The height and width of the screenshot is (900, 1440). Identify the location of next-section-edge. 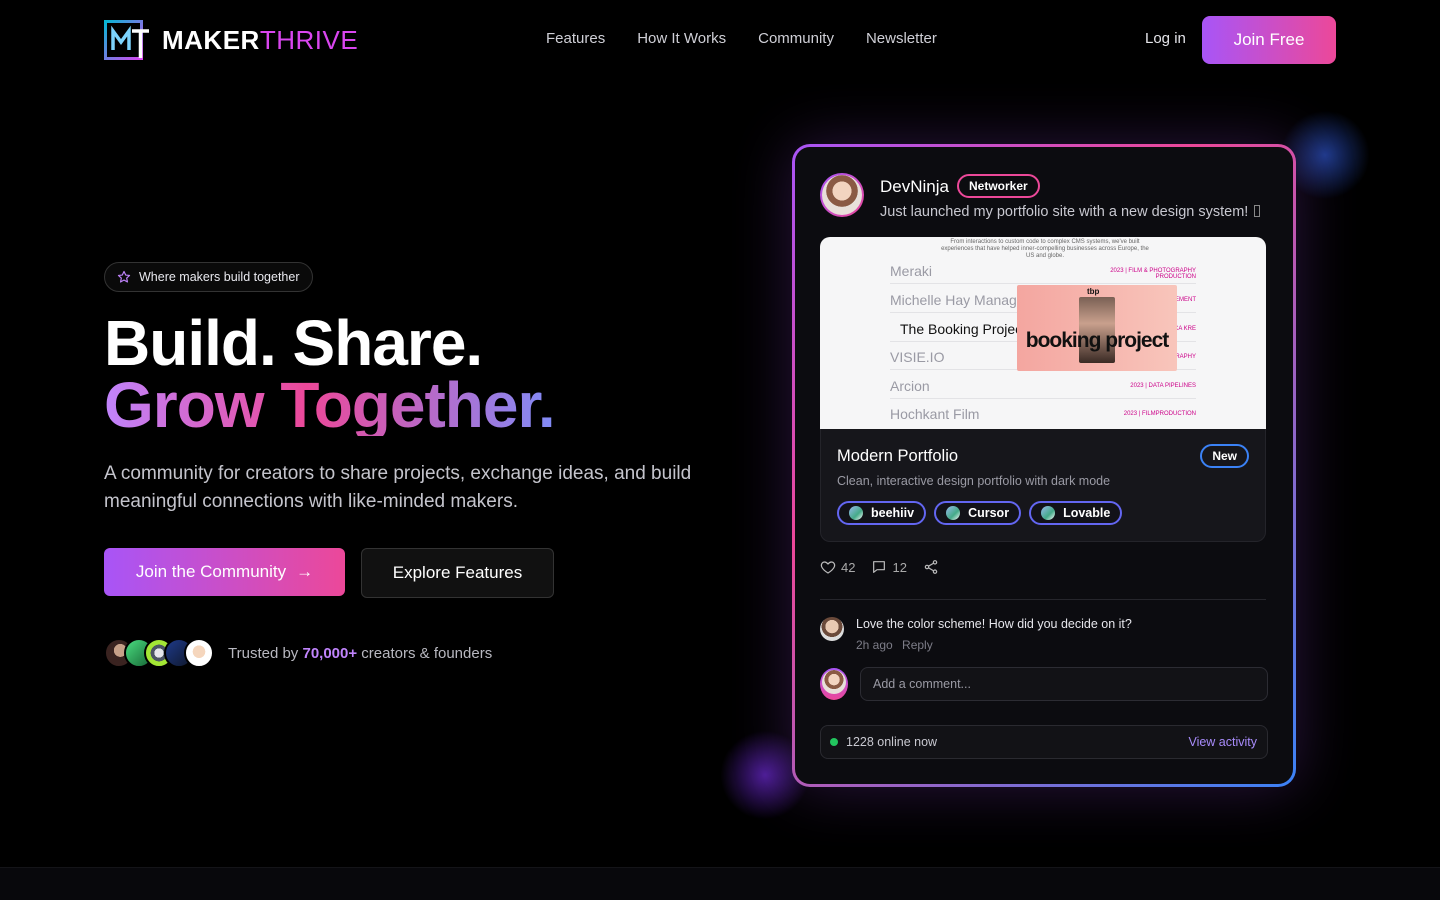
(720, 883).